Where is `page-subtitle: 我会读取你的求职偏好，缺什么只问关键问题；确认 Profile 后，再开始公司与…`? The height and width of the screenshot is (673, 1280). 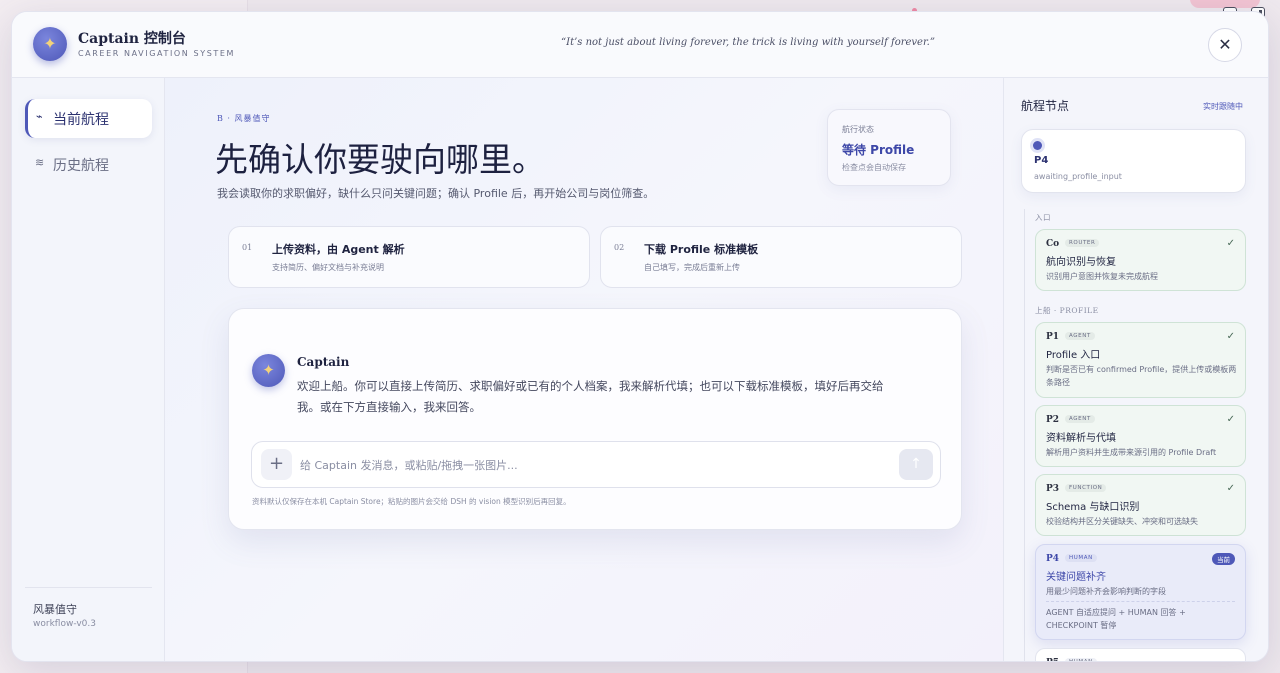
page-subtitle: 我会读取你的求职偏好，缺什么只问关键问题；确认 Profile 后，再开始公司与… is located at coordinates (436, 193).